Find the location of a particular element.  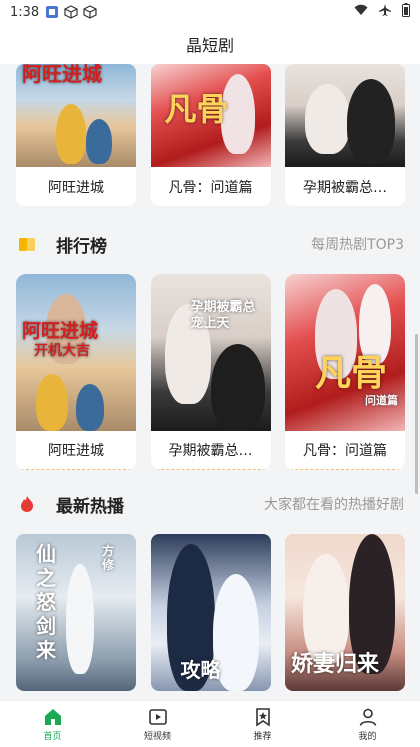

drama-poster: 攻略 is located at coordinates (210, 612).